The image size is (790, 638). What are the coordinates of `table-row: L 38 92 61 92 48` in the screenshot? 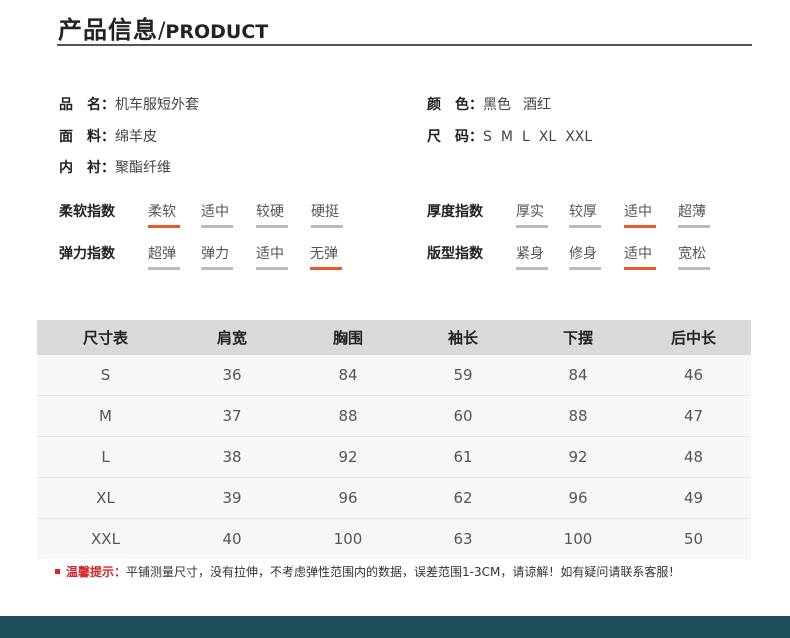 It's located at (394, 457).